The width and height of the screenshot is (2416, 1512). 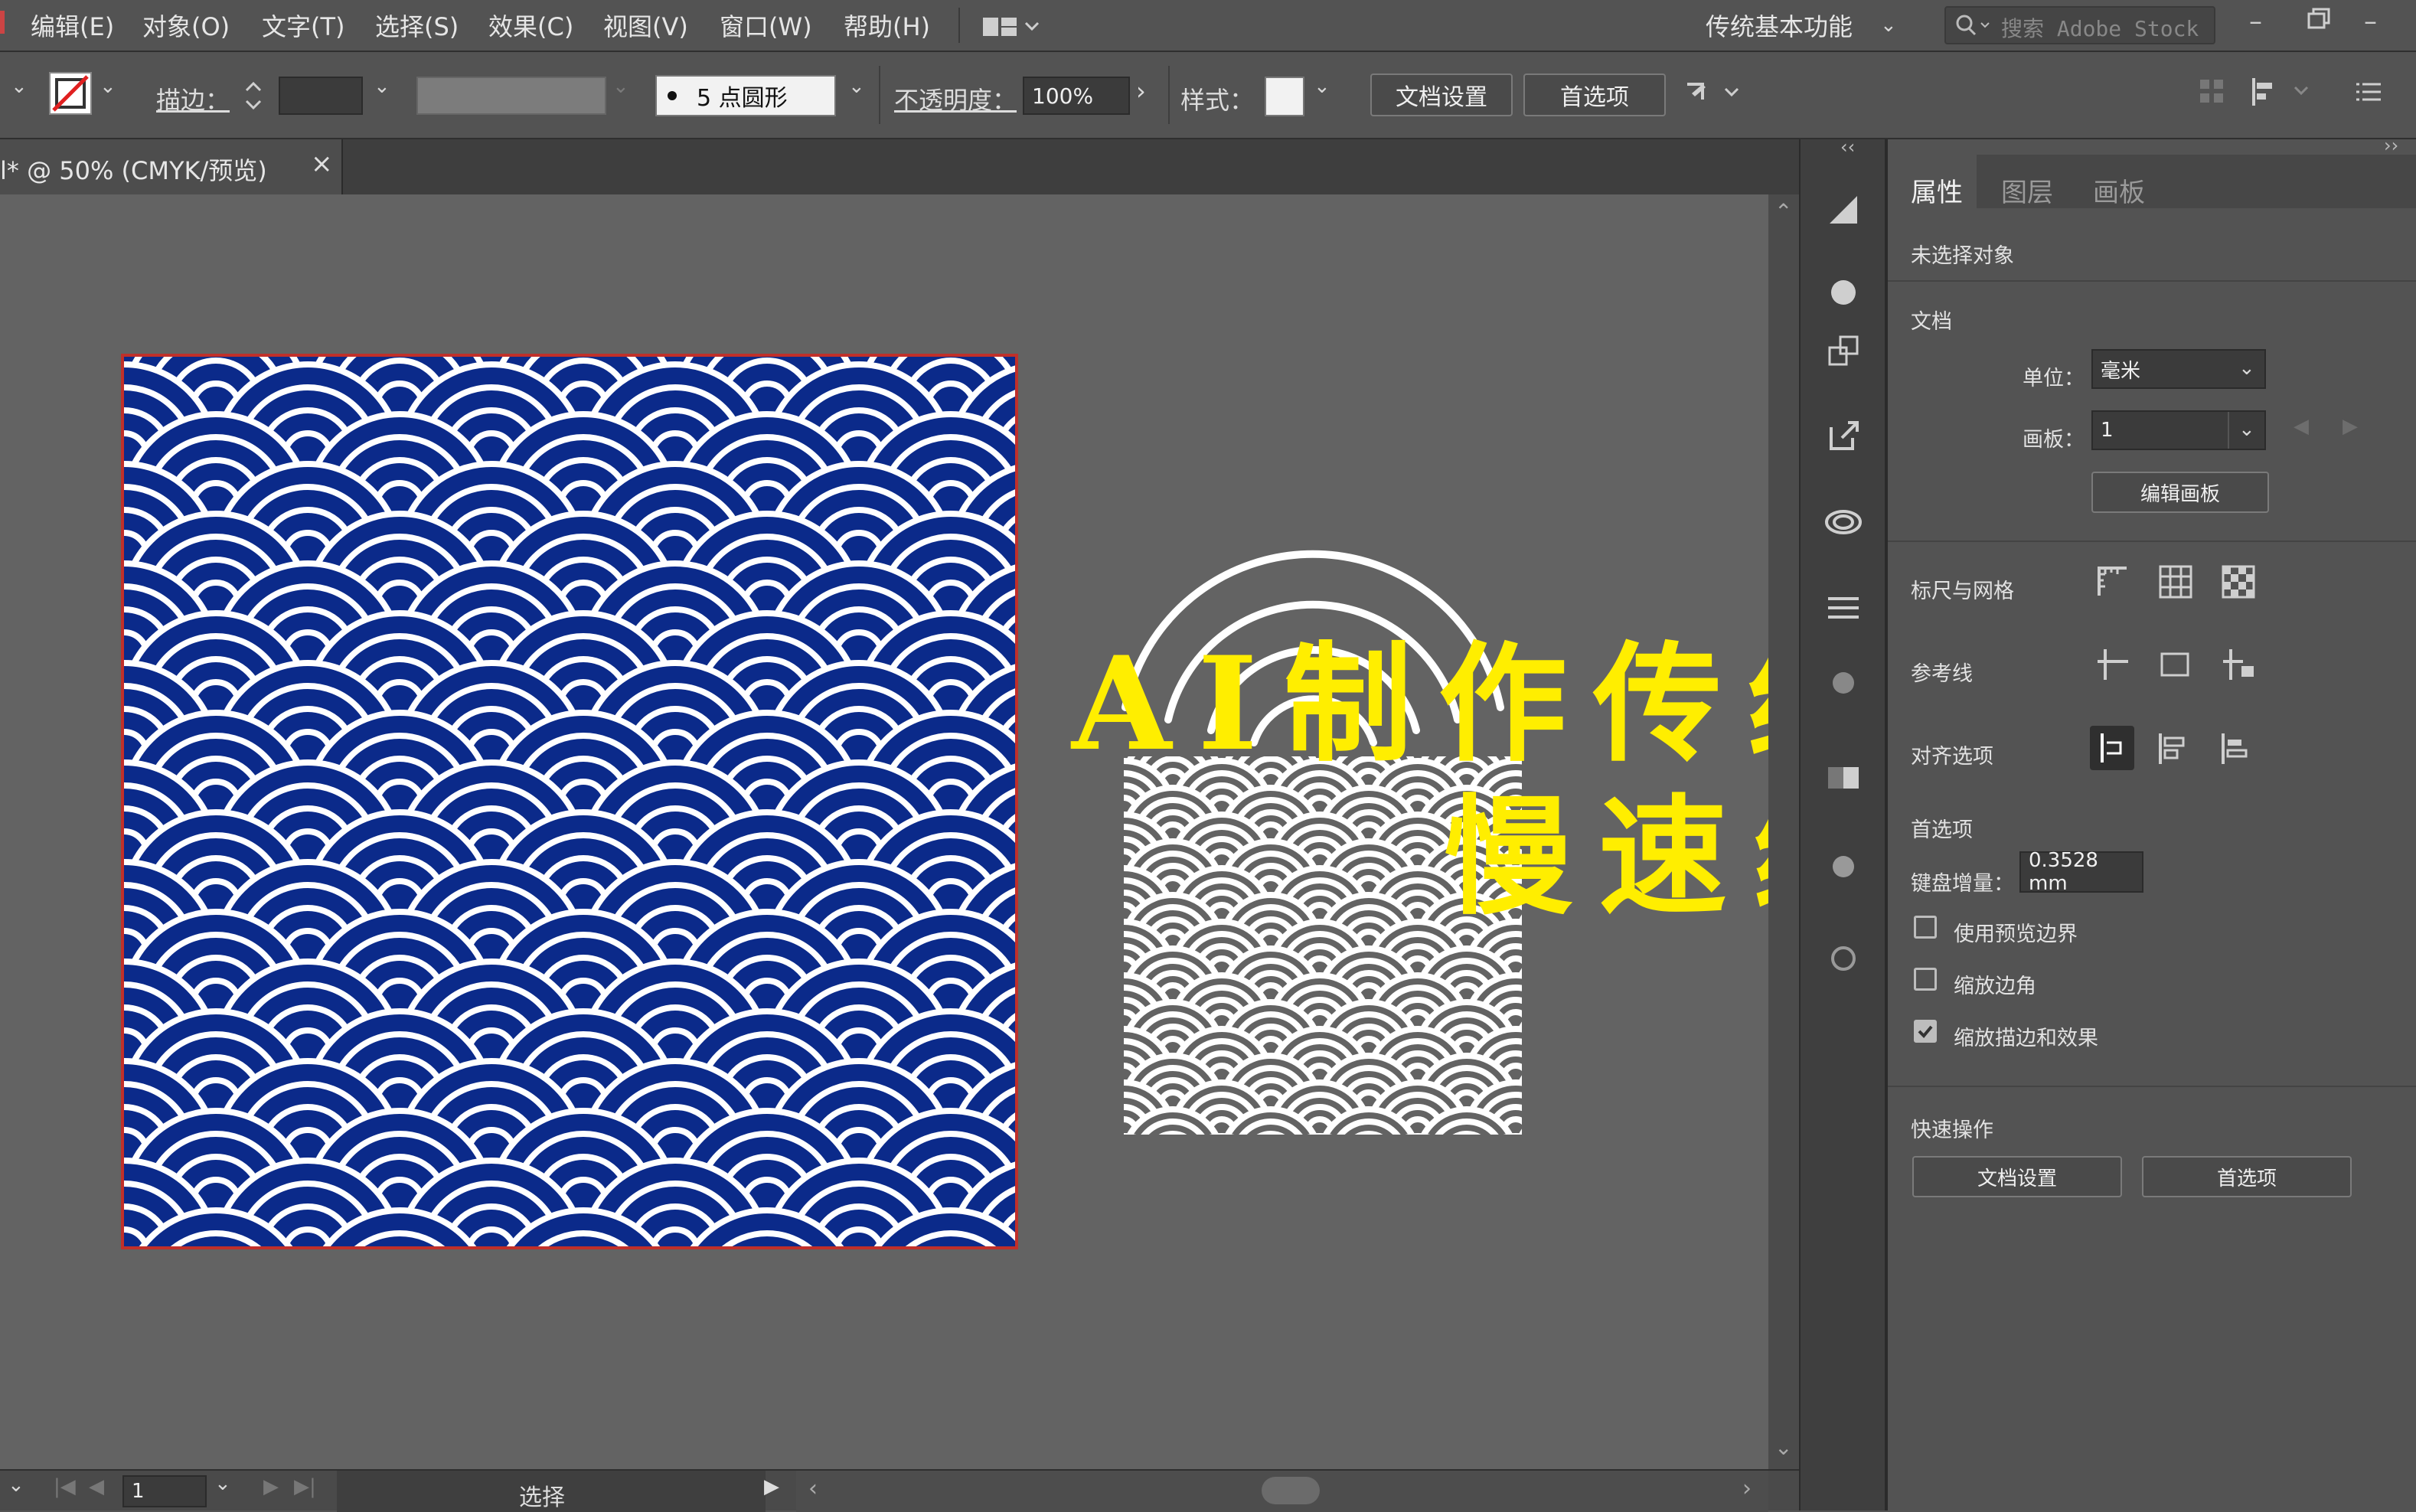 What do you see at coordinates (2079, 25) in the screenshot?
I see `stock-search-input: 搜索 Adobe Stock` at bounding box center [2079, 25].